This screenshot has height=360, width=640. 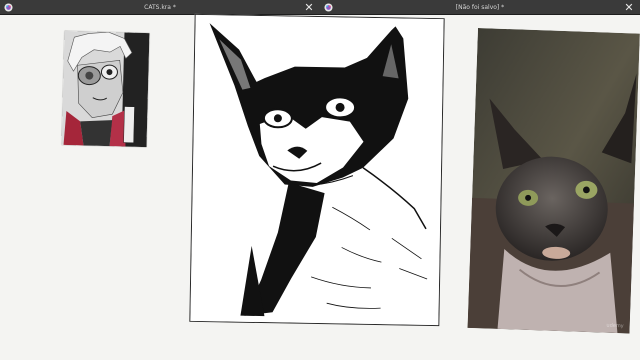 I want to click on document-title: [Não foi salvo] *, so click(x=480, y=7).